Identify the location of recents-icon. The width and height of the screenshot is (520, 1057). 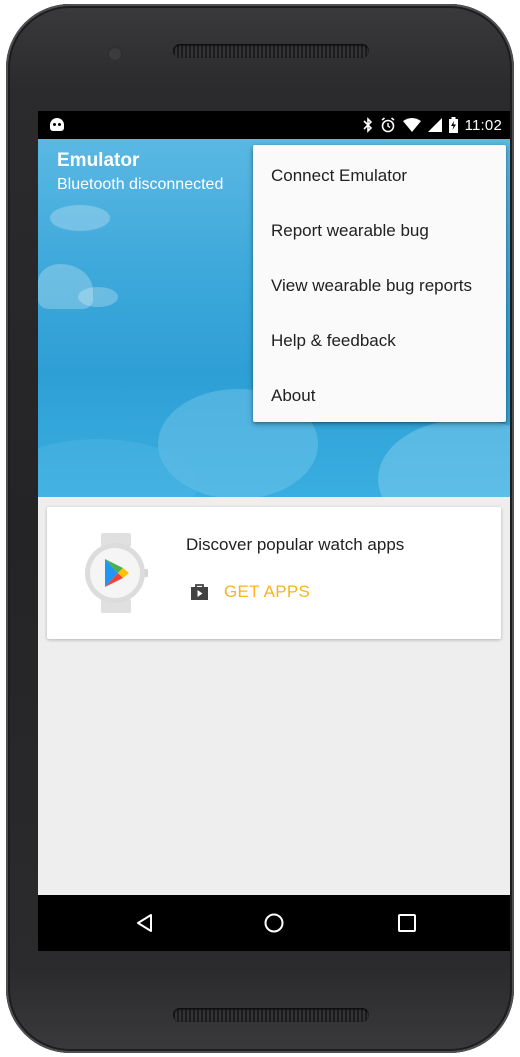
(407, 923).